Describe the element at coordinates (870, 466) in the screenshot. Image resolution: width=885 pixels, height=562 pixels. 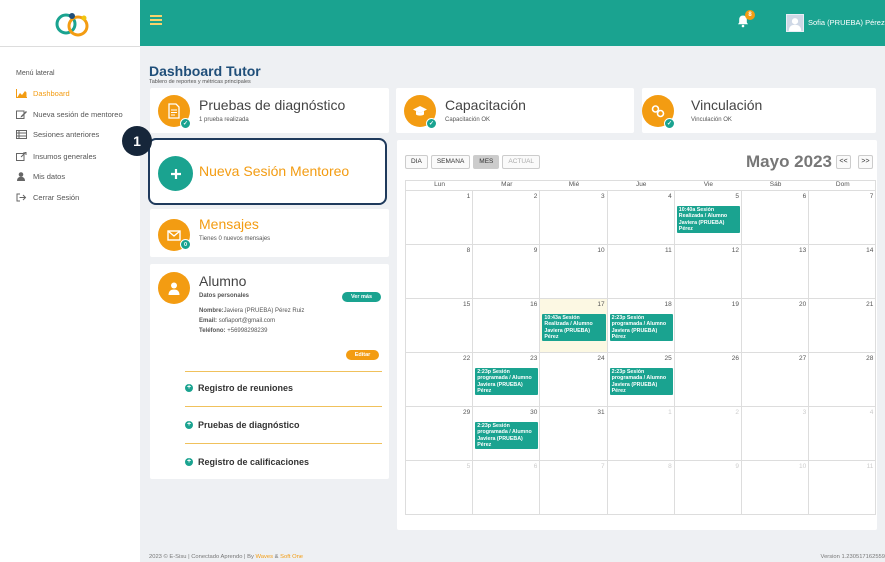
I see `day-number: 11` at that location.